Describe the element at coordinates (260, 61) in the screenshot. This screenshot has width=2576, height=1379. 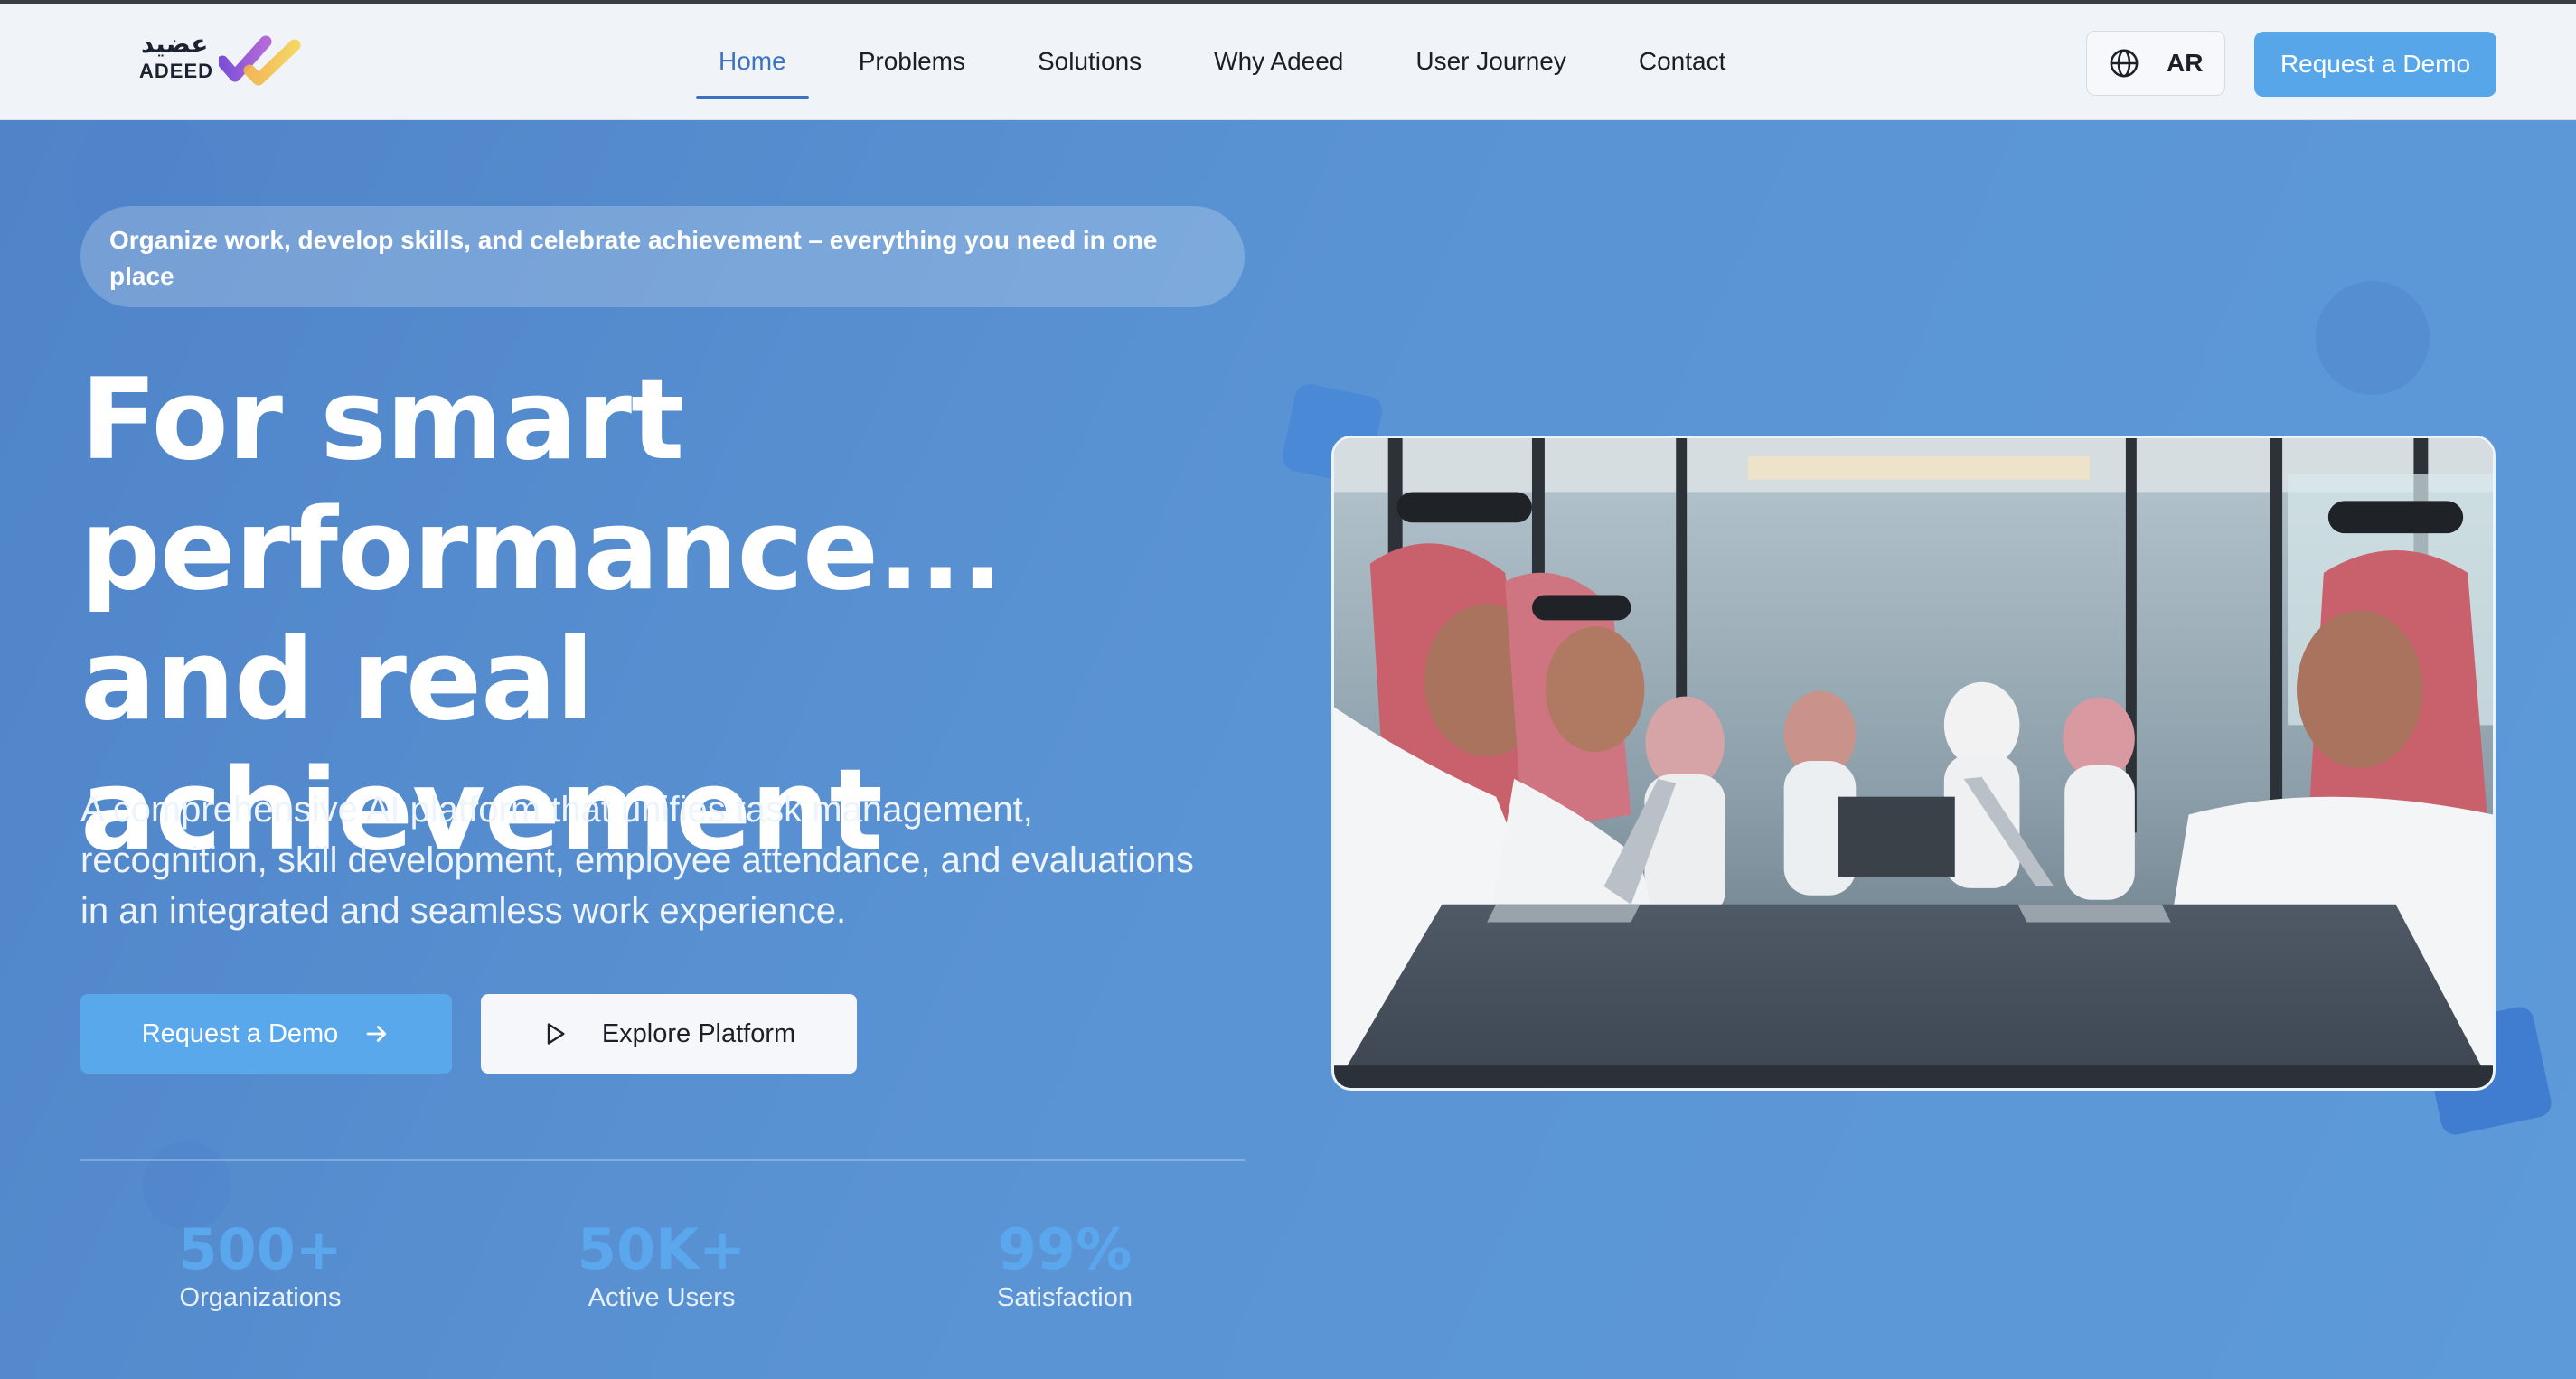
I see `logo-checkmark-icon` at that location.